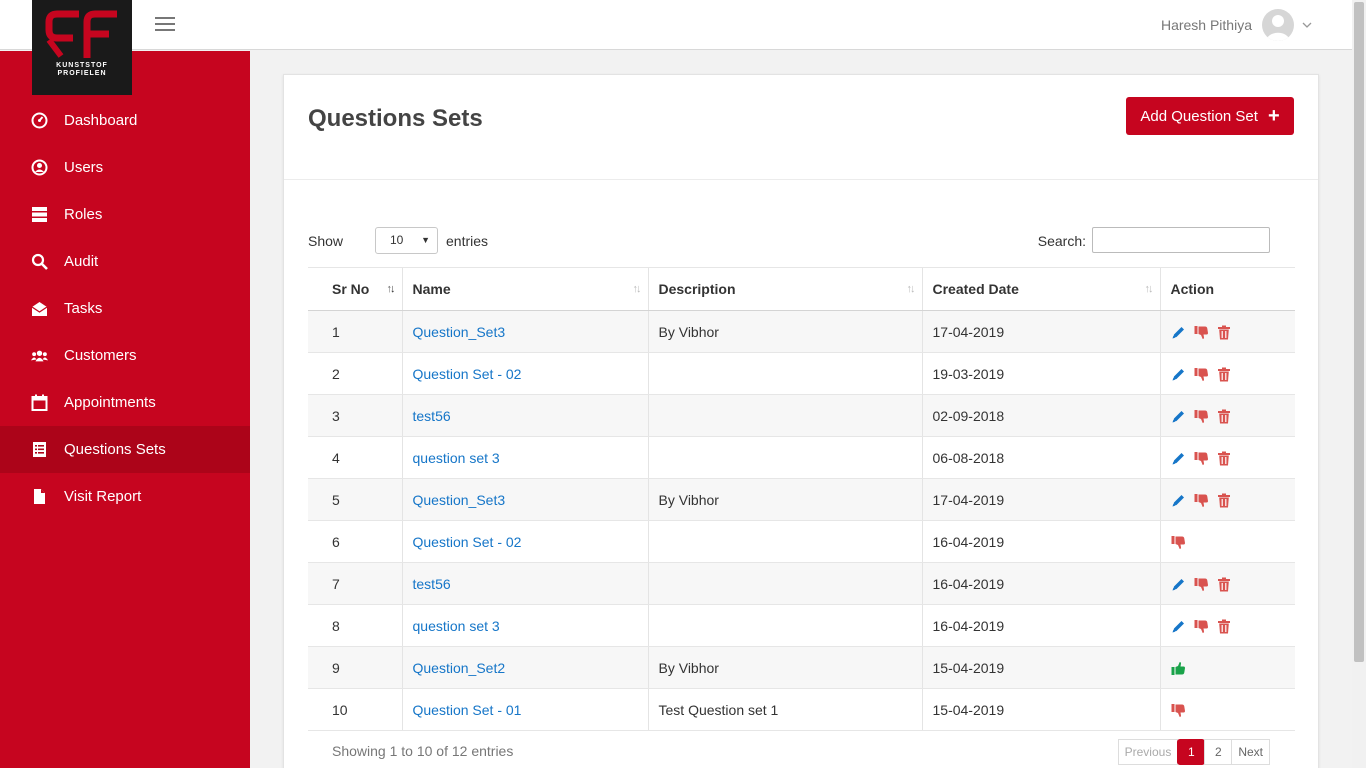 Image resolution: width=1366 pixels, height=768 pixels. I want to click on table-row: 4 question set 3 06-08-2018, so click(801, 457).